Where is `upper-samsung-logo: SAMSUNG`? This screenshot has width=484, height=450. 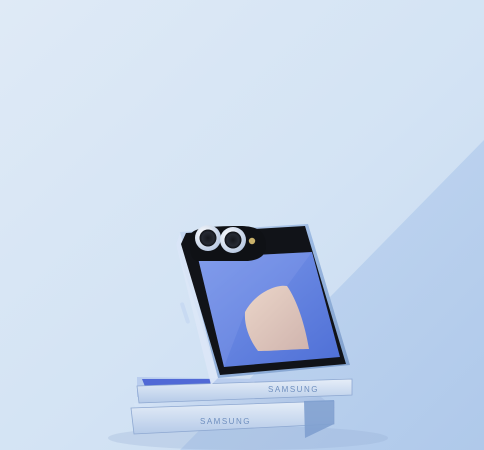
upper-samsung-logo: SAMSUNG is located at coordinates (293, 389).